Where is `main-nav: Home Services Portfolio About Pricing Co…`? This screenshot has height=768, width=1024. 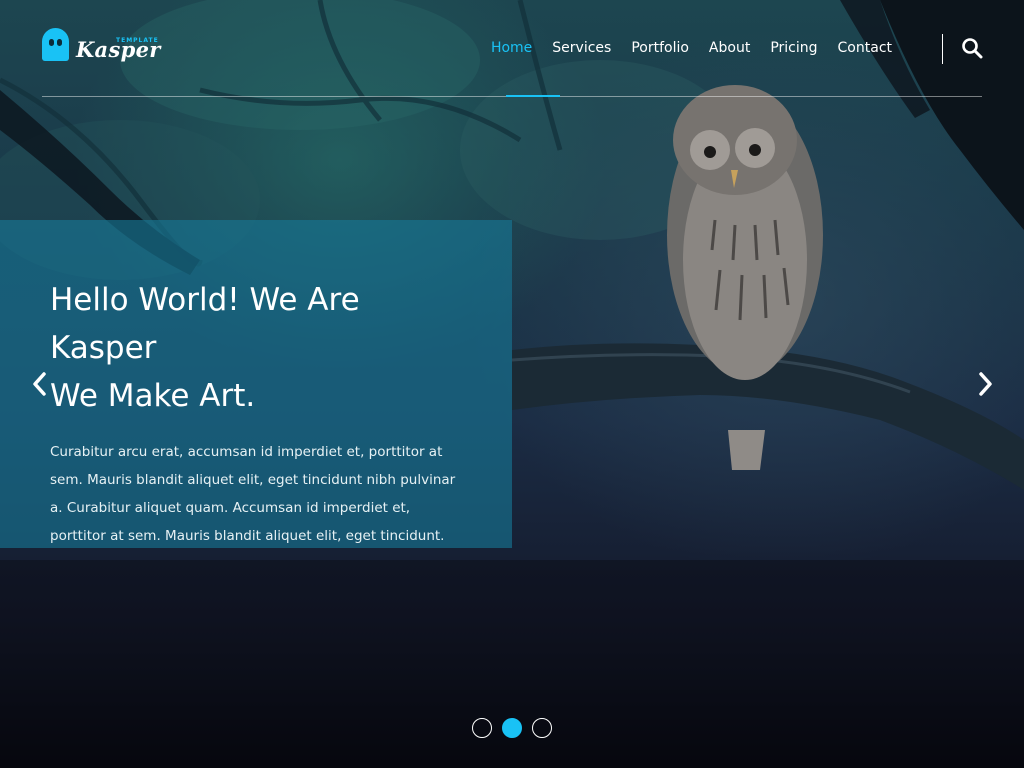
main-nav: Home Services Portfolio About Pricing Co… is located at coordinates (691, 48).